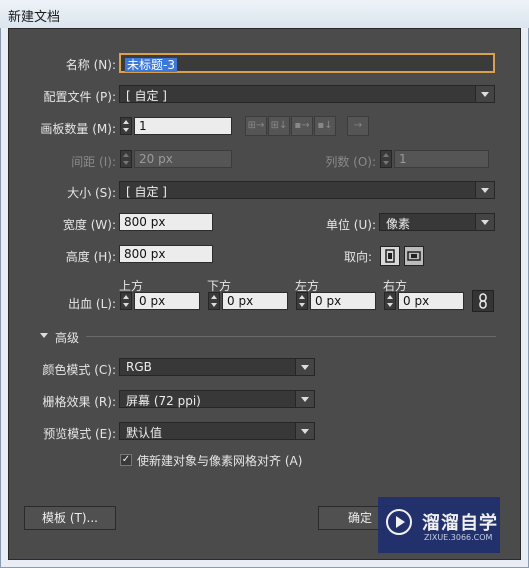 The width and height of the screenshot is (529, 568). I want to click on artboard-col-icon: ▪↓, so click(325, 126).